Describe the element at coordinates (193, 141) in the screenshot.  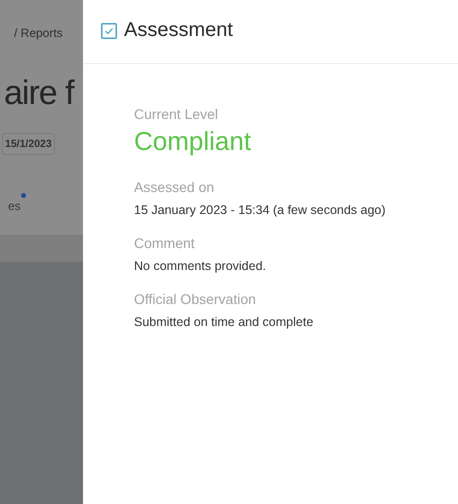
I see `level-value: Compliant` at that location.